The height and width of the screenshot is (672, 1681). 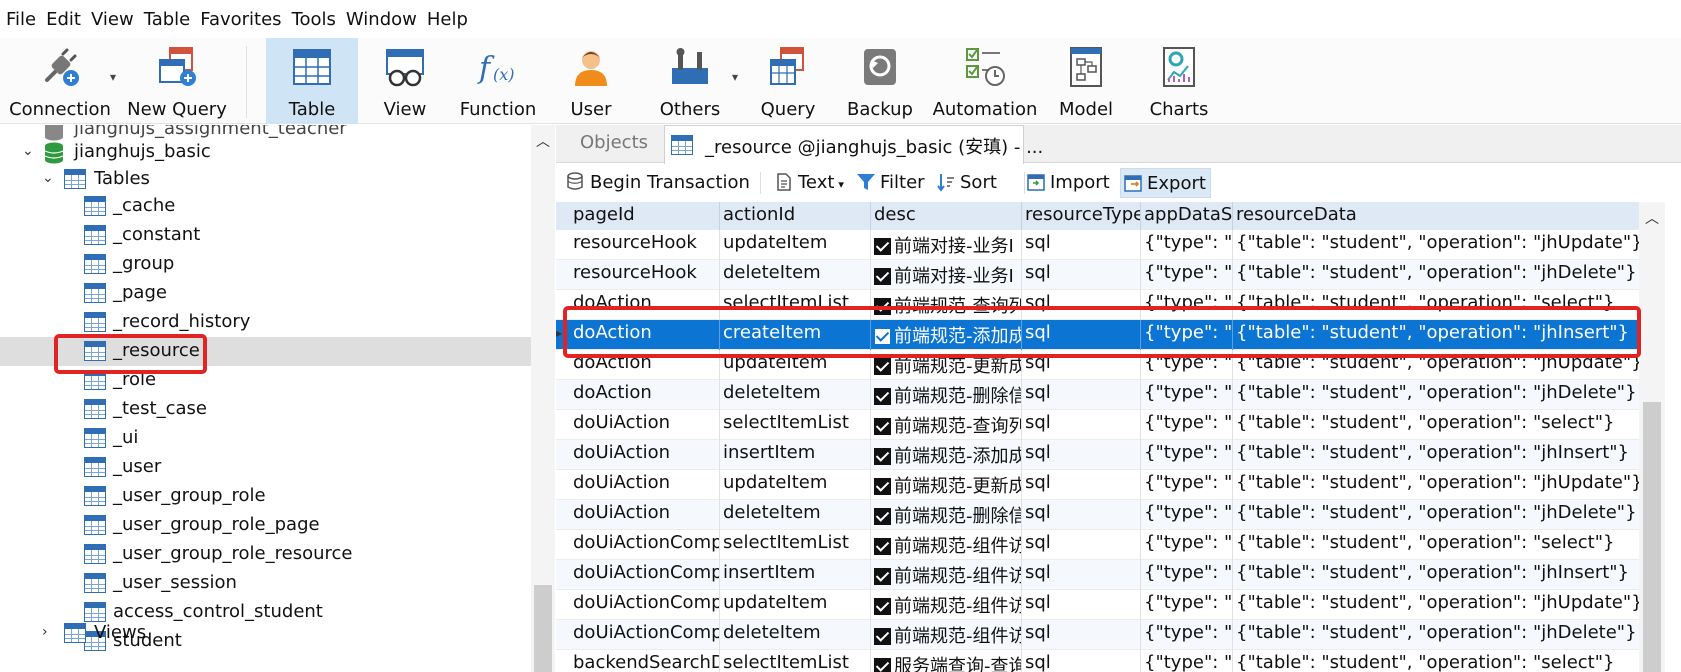 What do you see at coordinates (177, 81) in the screenshot?
I see `new-query-button: New Query` at bounding box center [177, 81].